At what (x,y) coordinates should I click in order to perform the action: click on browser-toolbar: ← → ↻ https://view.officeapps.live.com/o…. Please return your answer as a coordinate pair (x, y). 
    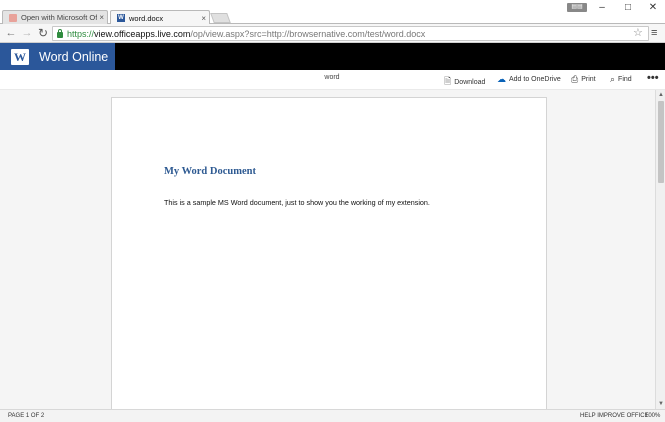
    Looking at the image, I should click on (332, 33).